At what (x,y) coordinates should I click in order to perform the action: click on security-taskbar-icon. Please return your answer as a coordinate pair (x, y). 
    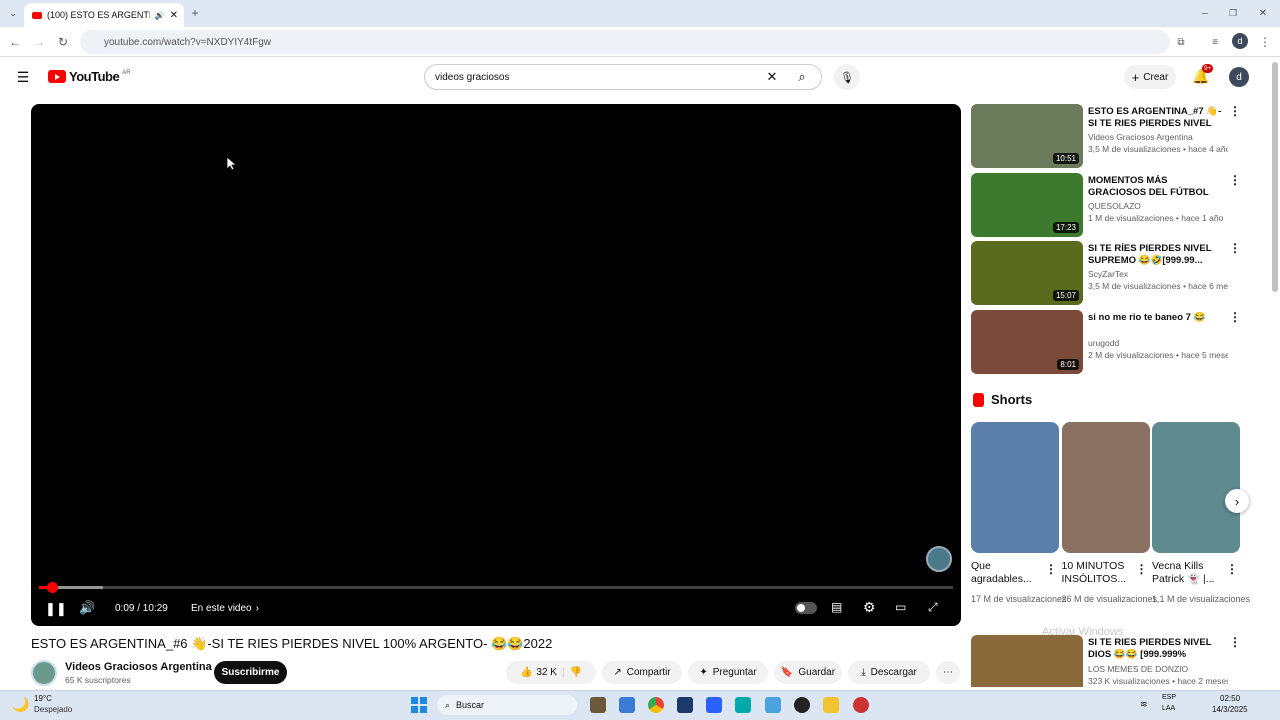
    Looking at the image, I should click on (685, 705).